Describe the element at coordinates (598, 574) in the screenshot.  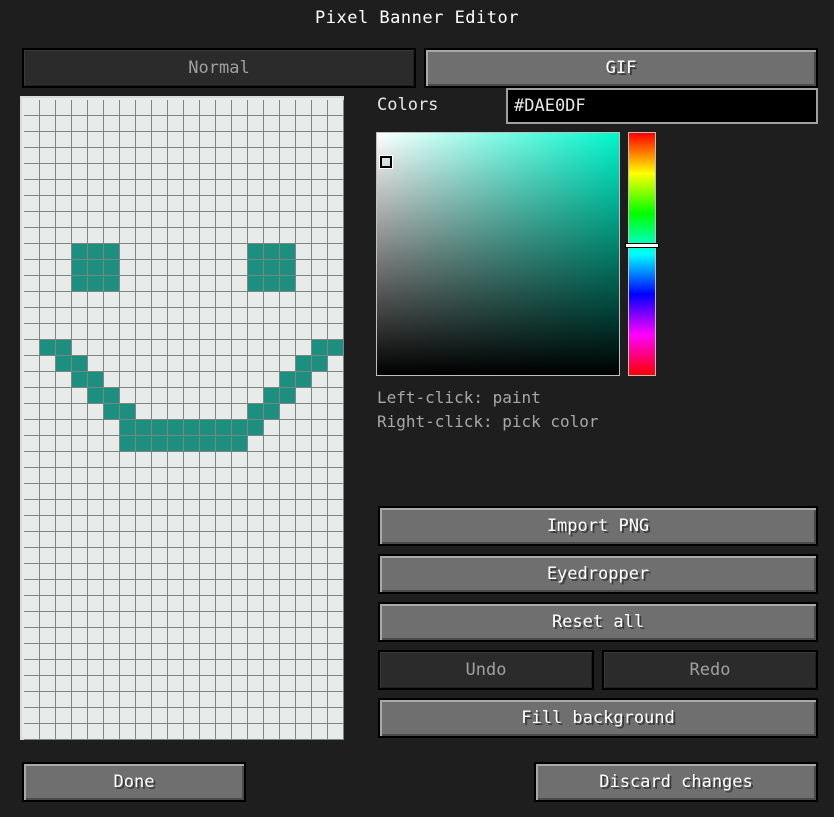
I see `eyedropper-button: Eyedropper` at that location.